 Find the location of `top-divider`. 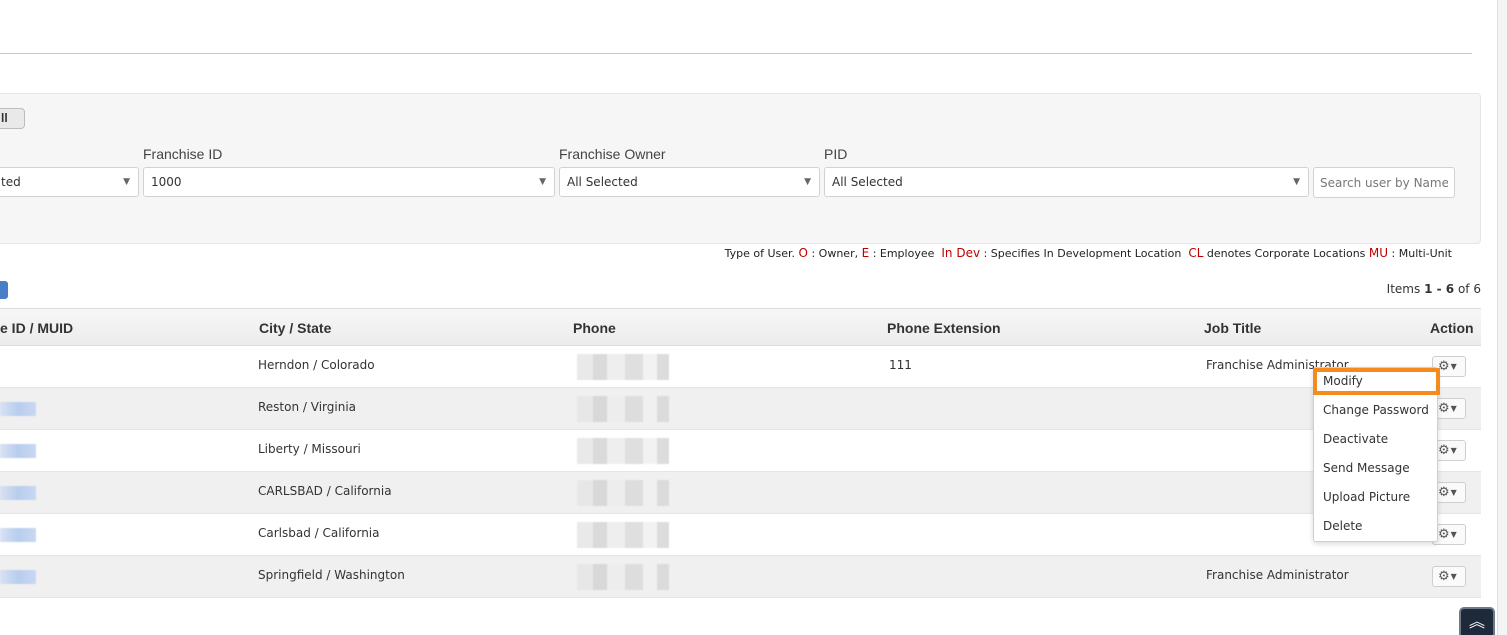

top-divider is located at coordinates (736, 53).